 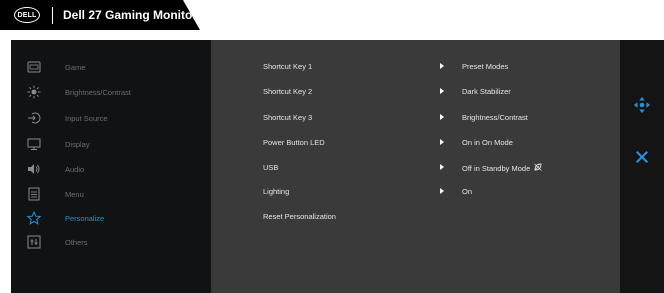 What do you see at coordinates (111, 194) in the screenshot?
I see `menu-item-menu: Menu` at bounding box center [111, 194].